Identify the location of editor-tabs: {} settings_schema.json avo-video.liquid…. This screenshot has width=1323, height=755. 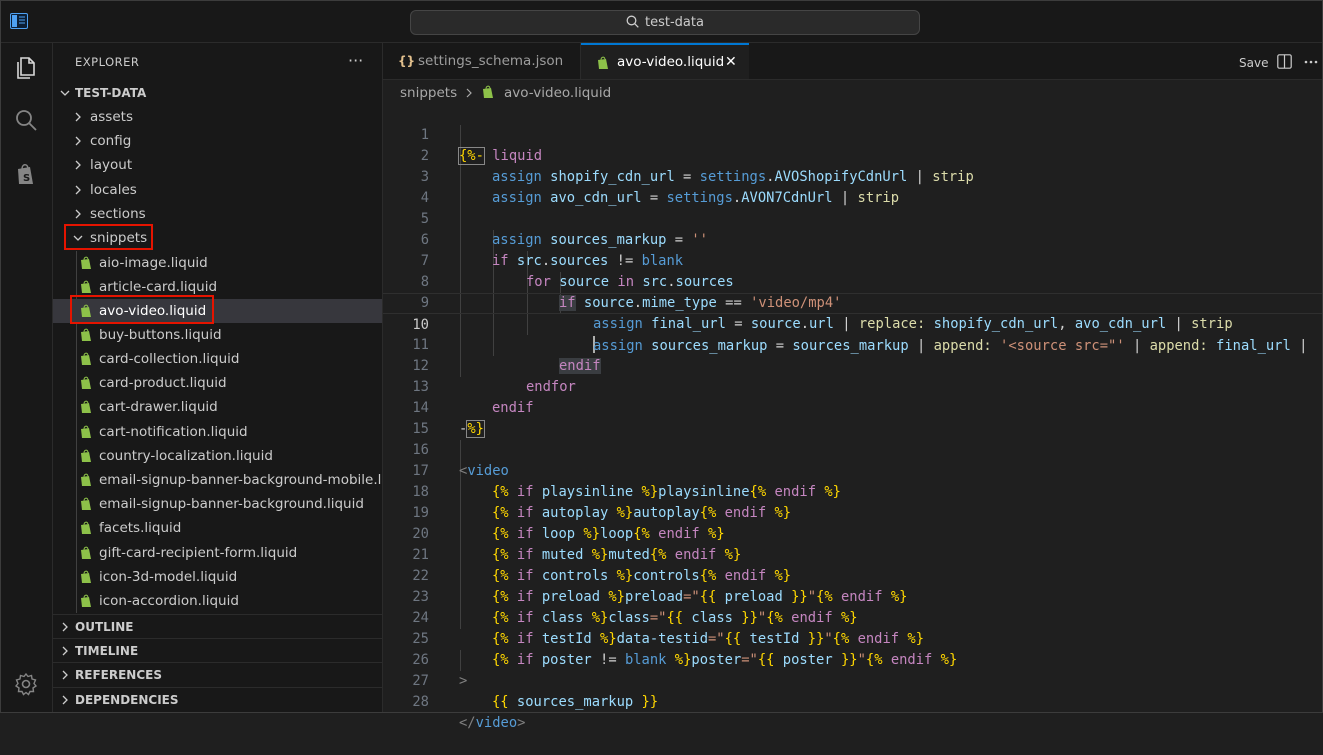
(853, 61).